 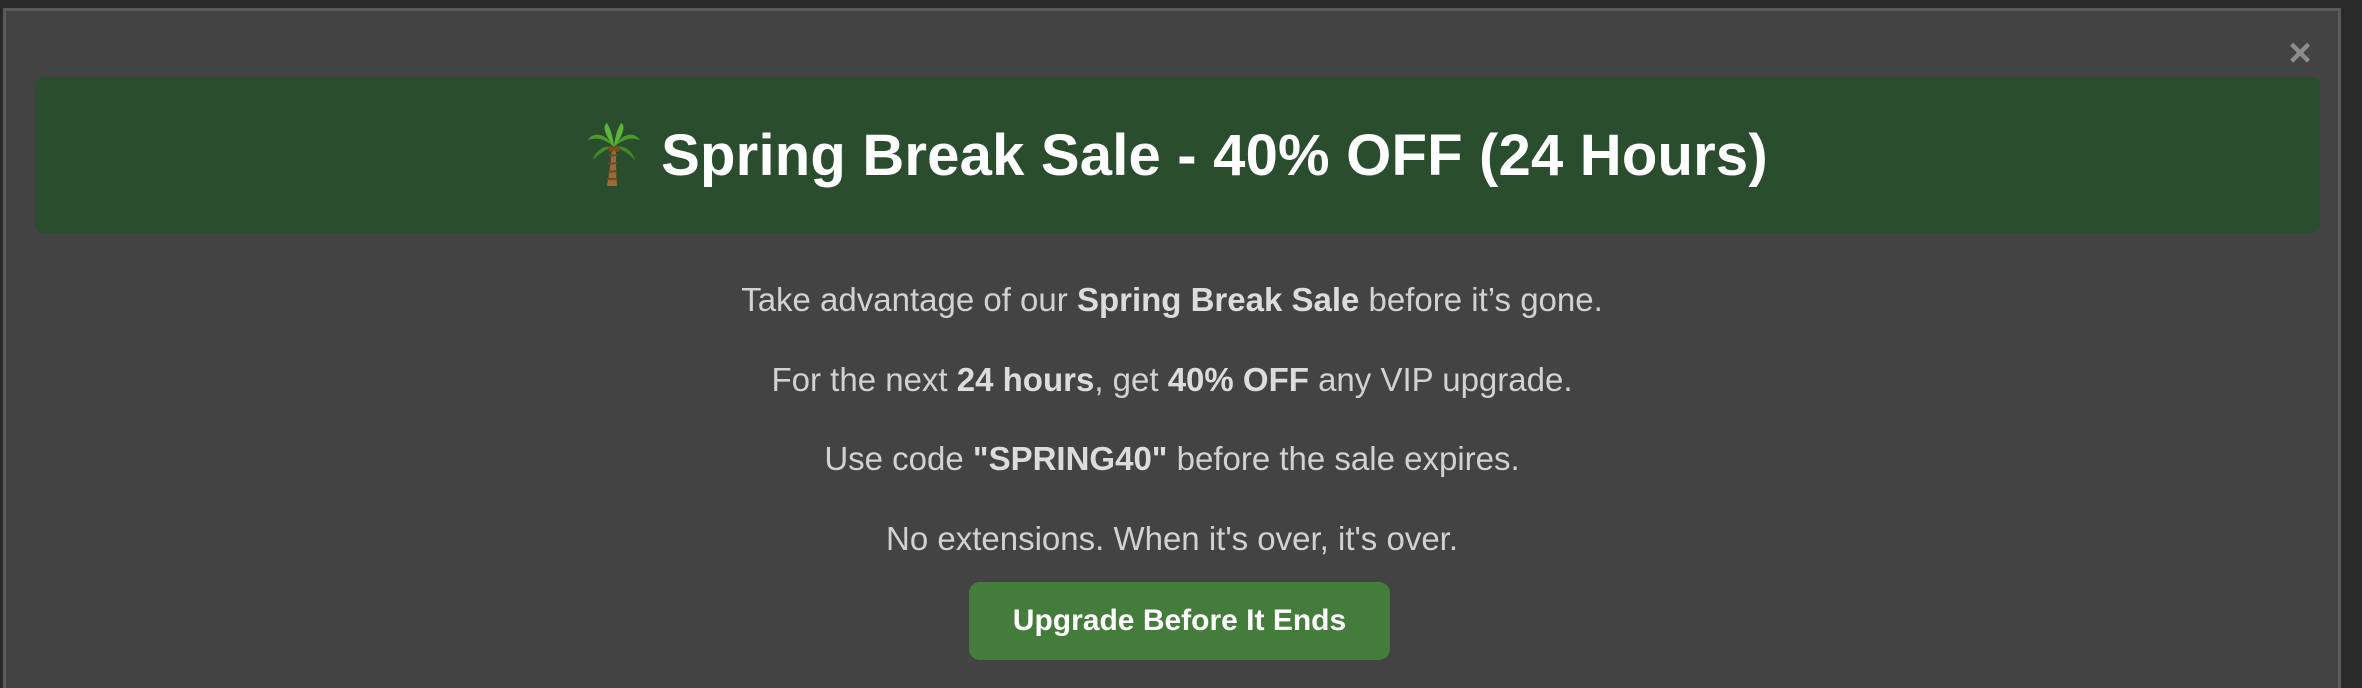 What do you see at coordinates (909, 299) in the screenshot?
I see `line1-pre: Take advantage of our` at bounding box center [909, 299].